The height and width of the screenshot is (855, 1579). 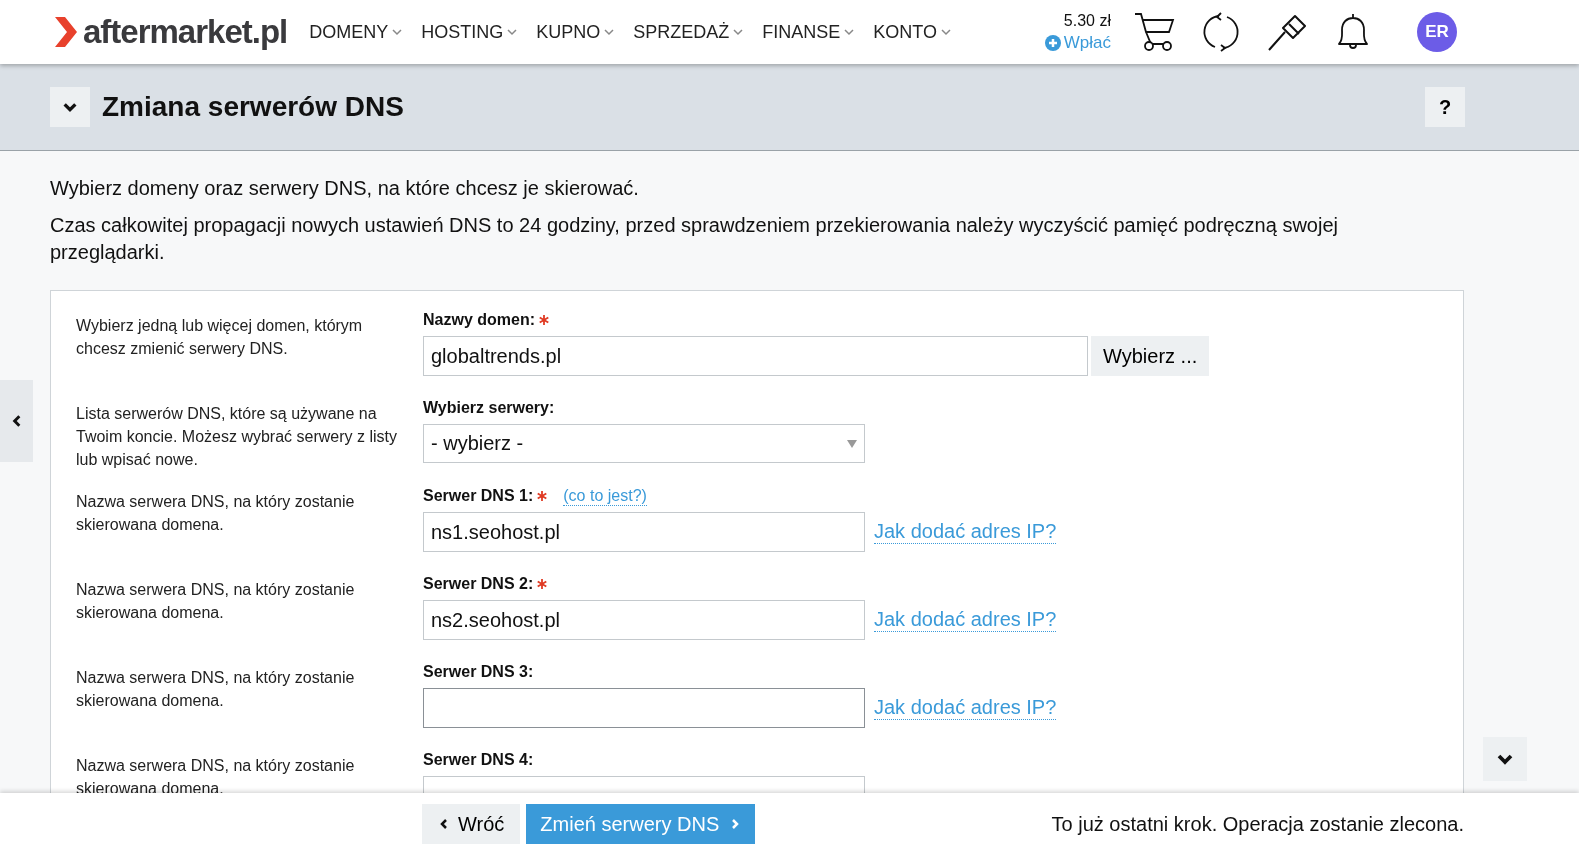 What do you see at coordinates (644, 708) in the screenshot?
I see `dns-server-input` at bounding box center [644, 708].